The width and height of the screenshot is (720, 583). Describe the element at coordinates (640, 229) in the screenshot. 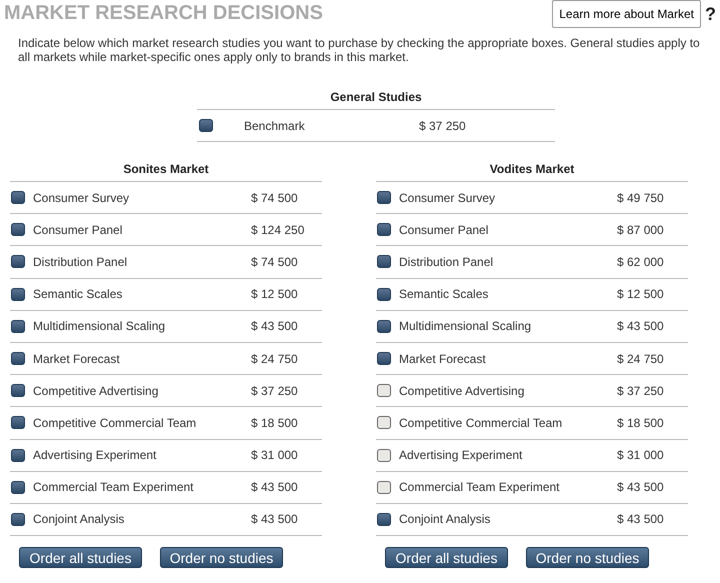

I see `study-price: $ 87 000` at that location.